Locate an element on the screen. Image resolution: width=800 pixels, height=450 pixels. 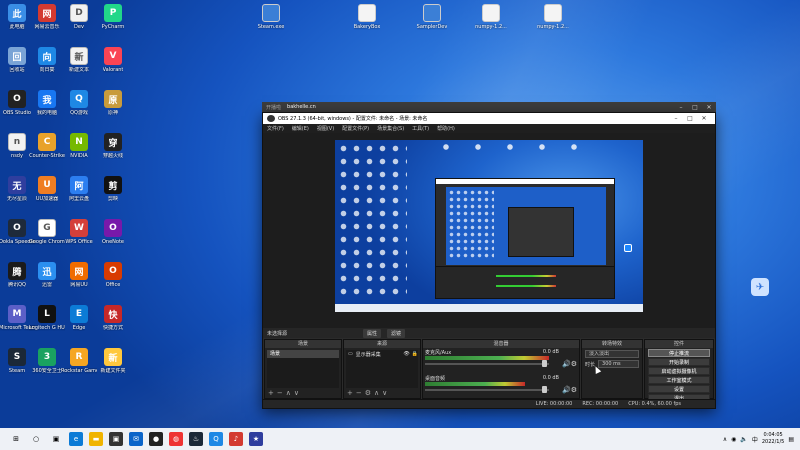
obs-icon: ● is located at coordinates (156, 439).